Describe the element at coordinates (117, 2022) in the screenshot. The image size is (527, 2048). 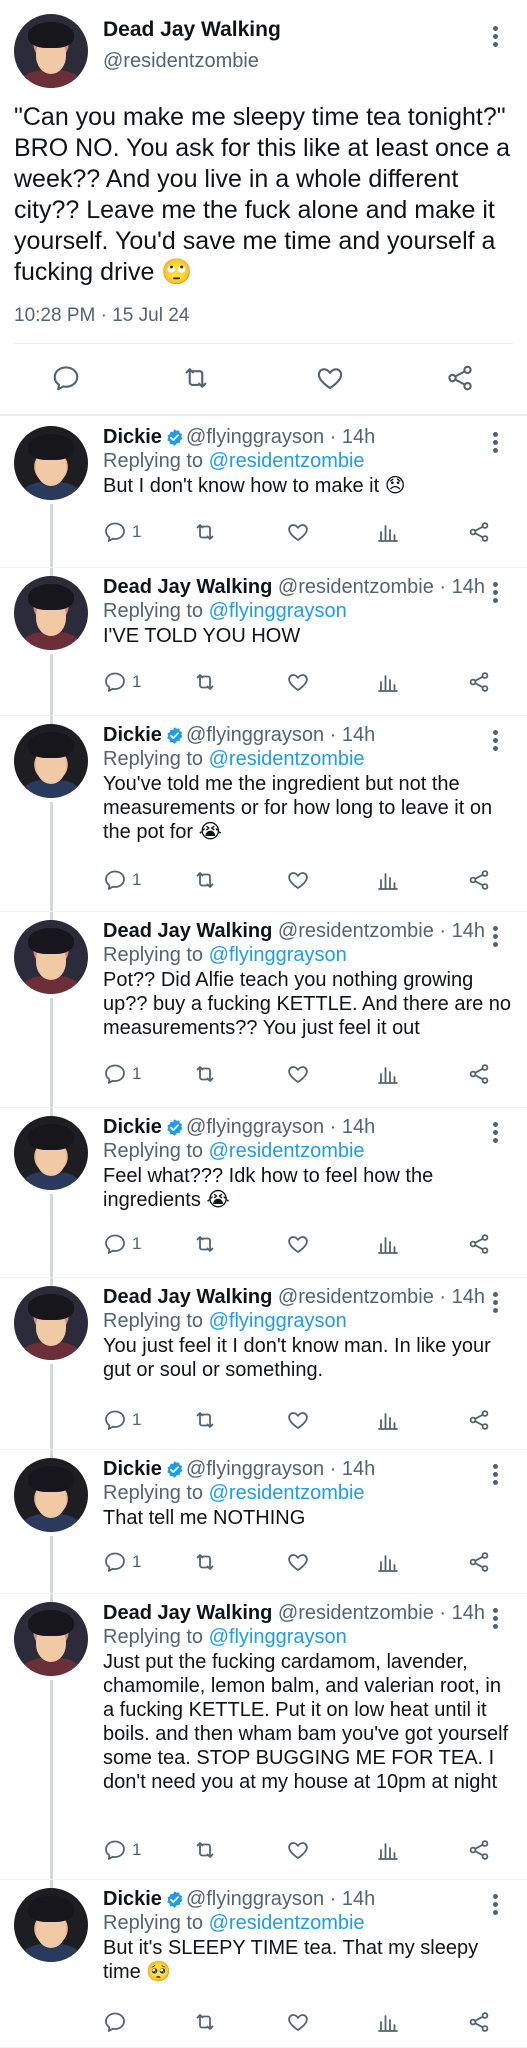
I see `reply-icon` at that location.